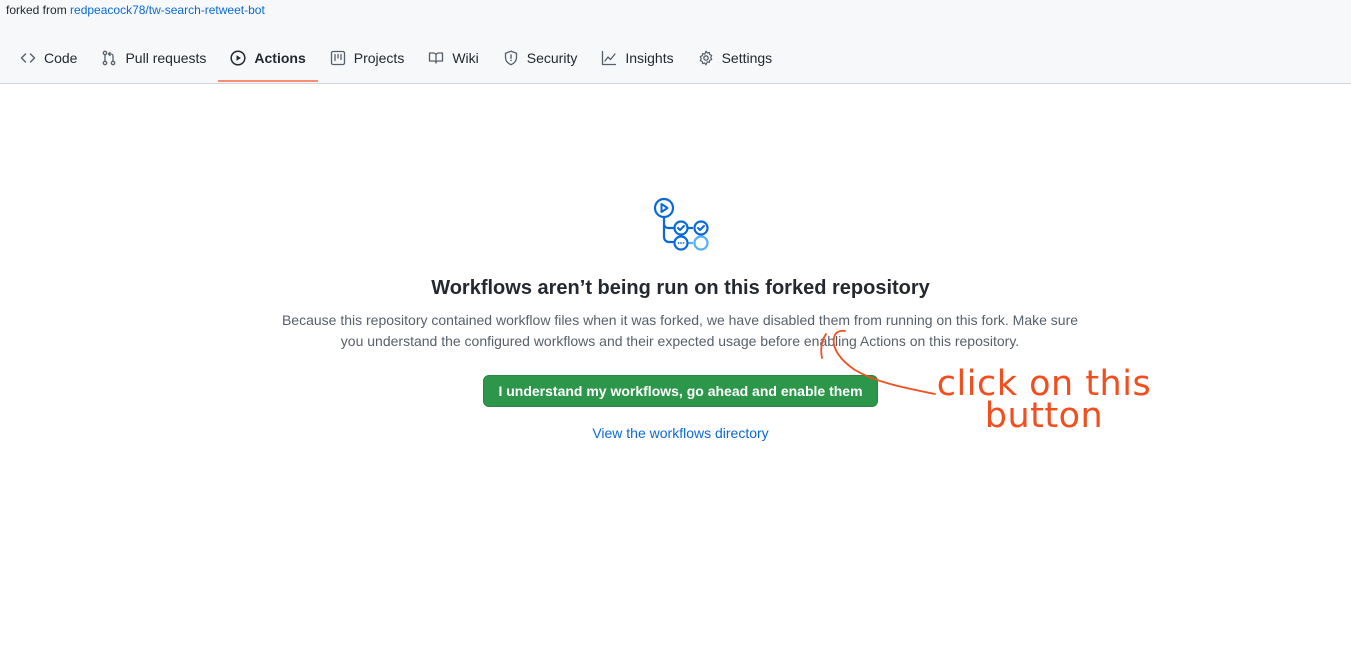  What do you see at coordinates (109, 58) in the screenshot?
I see `git-pull-request-icon` at bounding box center [109, 58].